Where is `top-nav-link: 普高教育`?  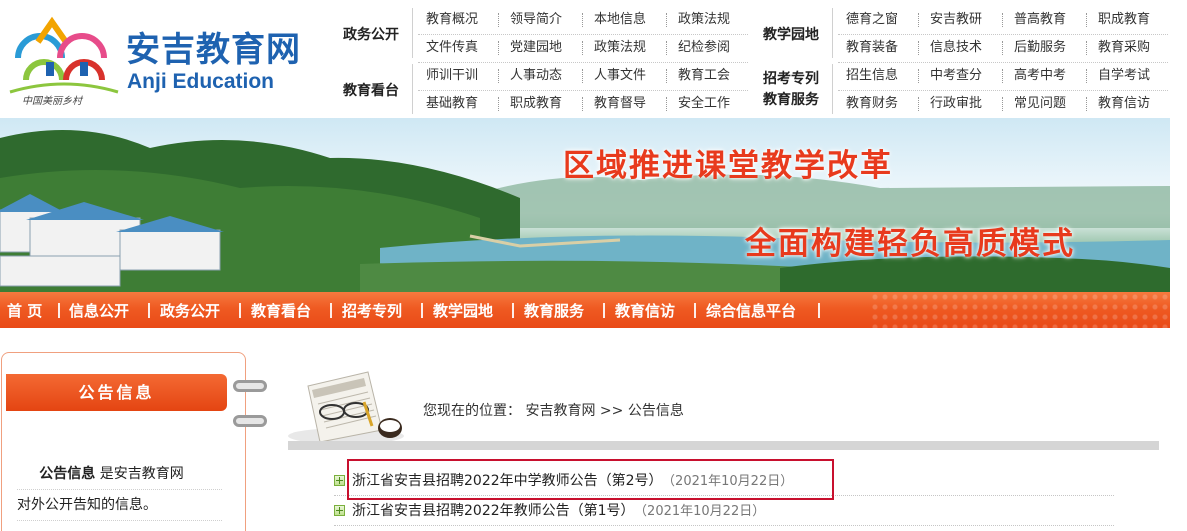 top-nav-link: 普高教育 is located at coordinates (1040, 20).